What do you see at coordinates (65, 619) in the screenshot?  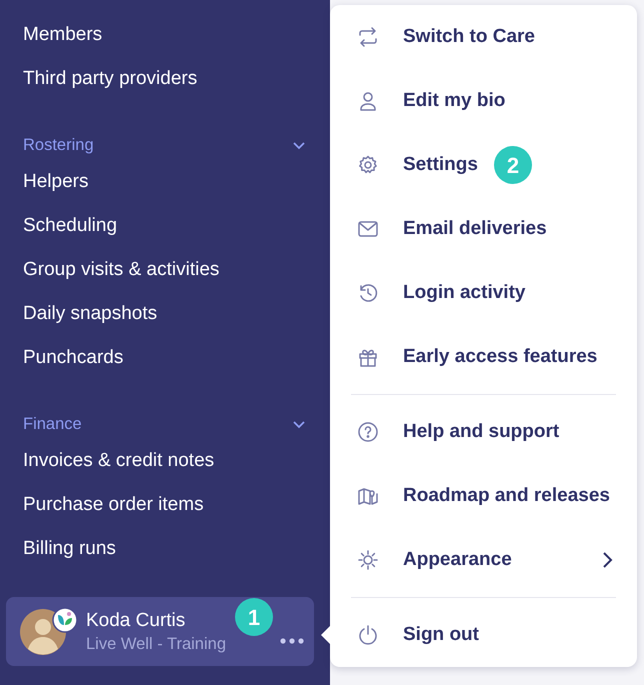 I see `leaf-logo-icon` at bounding box center [65, 619].